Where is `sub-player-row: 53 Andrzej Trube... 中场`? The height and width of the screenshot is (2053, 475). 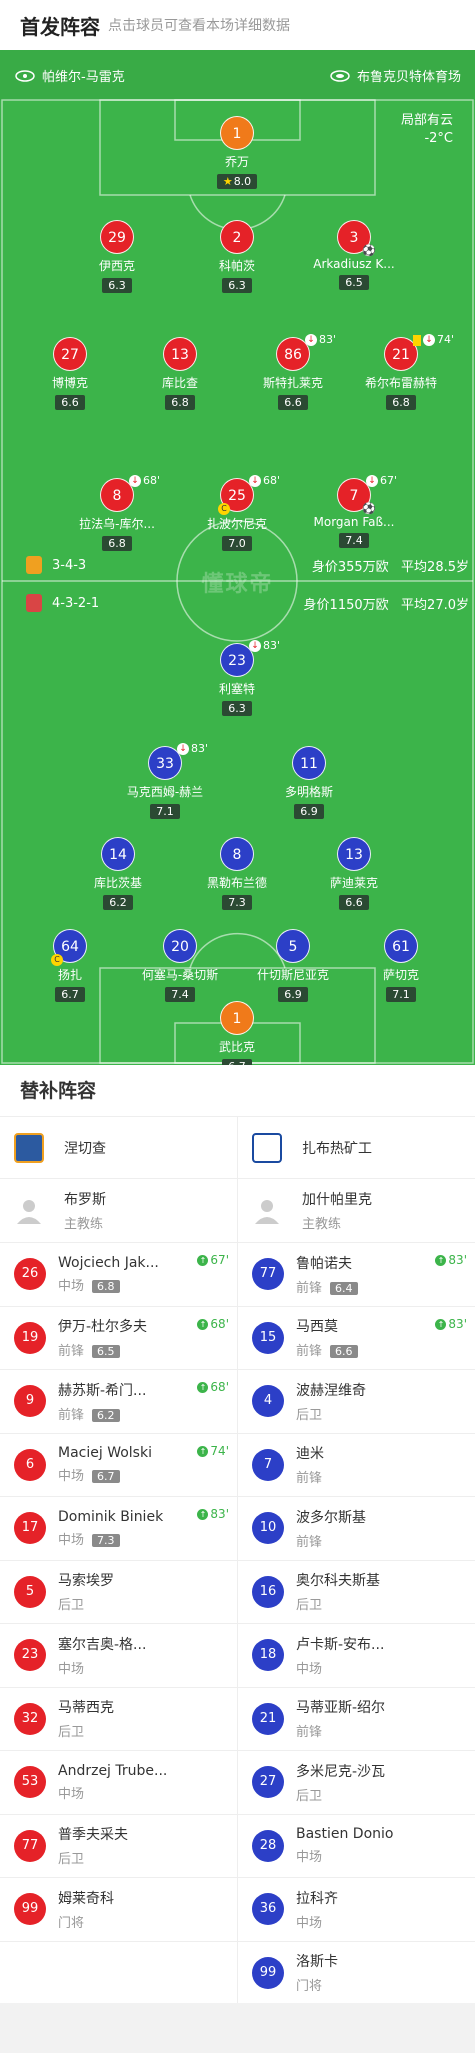
sub-player-row: 53 Andrzej Trube... 中场 is located at coordinates (118, 1783).